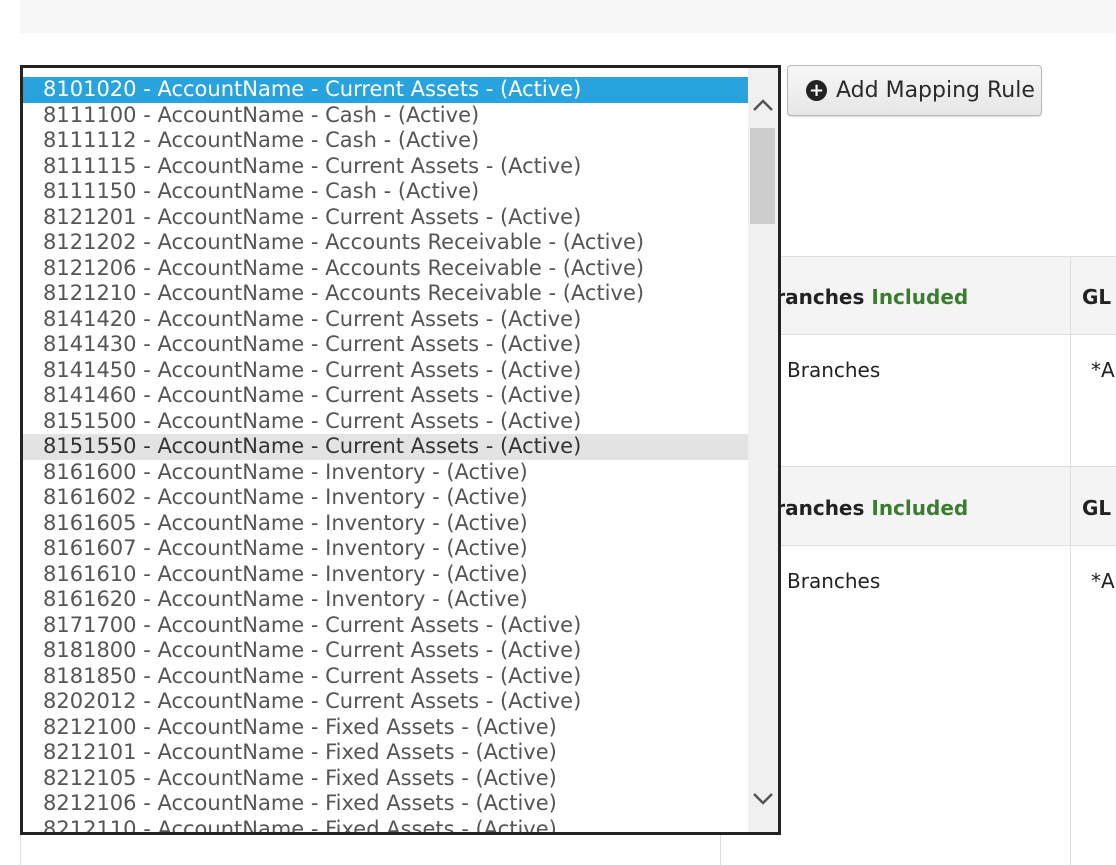 This screenshot has width=1116, height=865. I want to click on chevron-up-icon, so click(763, 105).